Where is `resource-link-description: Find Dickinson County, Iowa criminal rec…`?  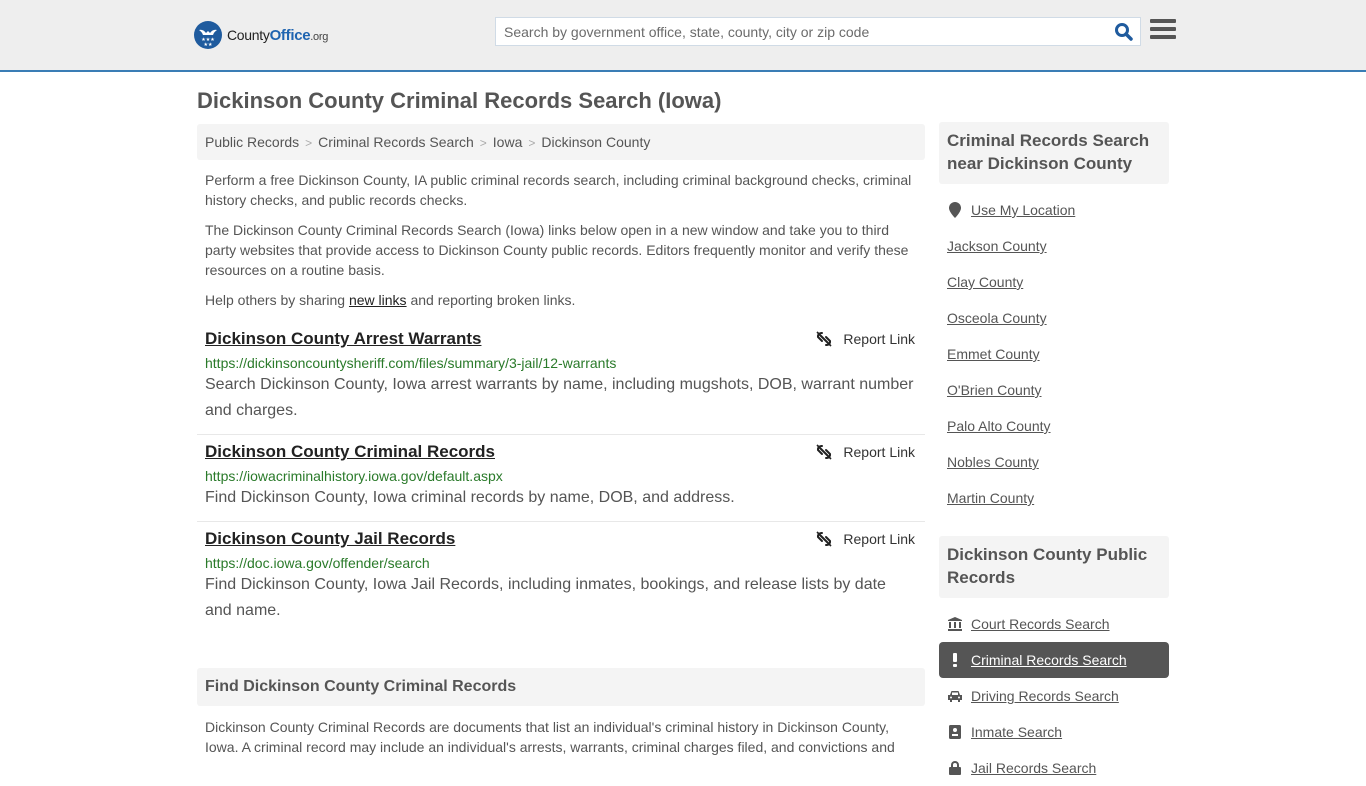
resource-link-description: Find Dickinson County, Iowa criminal rec… is located at coordinates (470, 497).